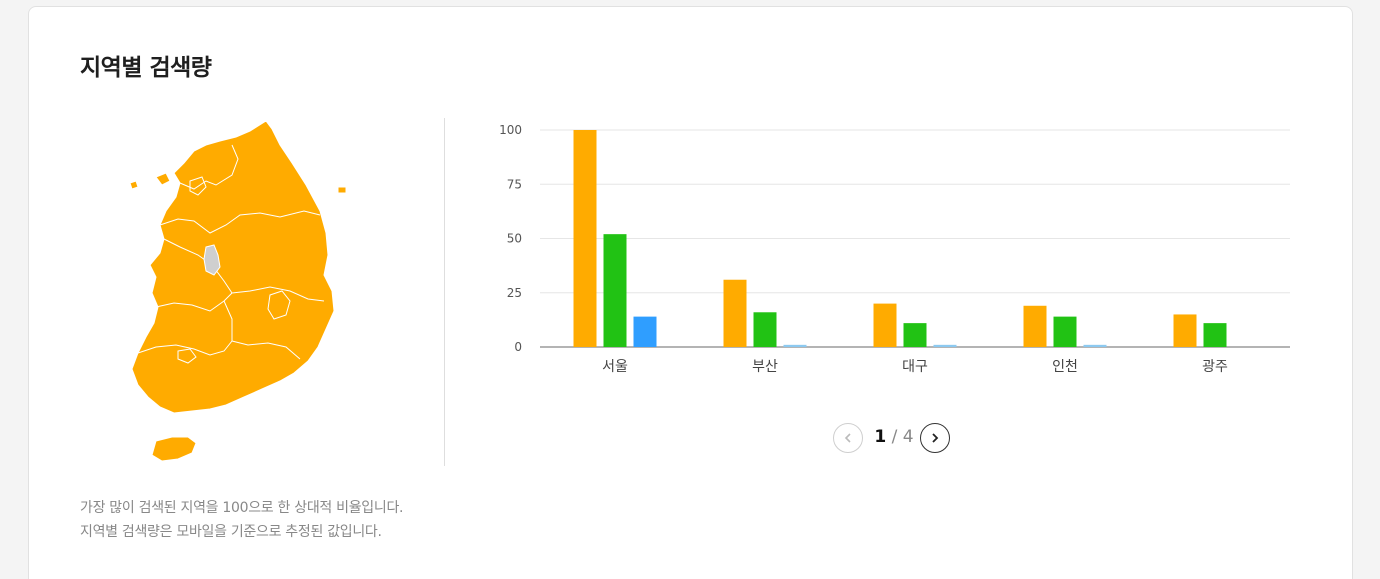 This screenshot has height=579, width=1380. I want to click on bar-부산-series-2, so click(765, 329).